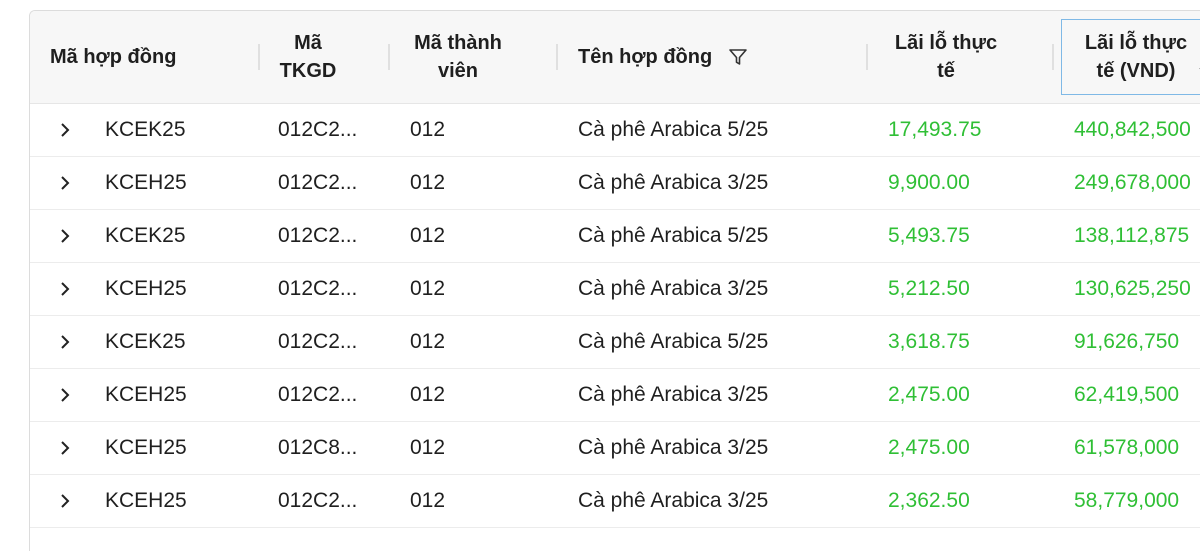  I want to click on column-header-pl-vnd: Lãi lỗ thực tế (VND), so click(1130, 57).